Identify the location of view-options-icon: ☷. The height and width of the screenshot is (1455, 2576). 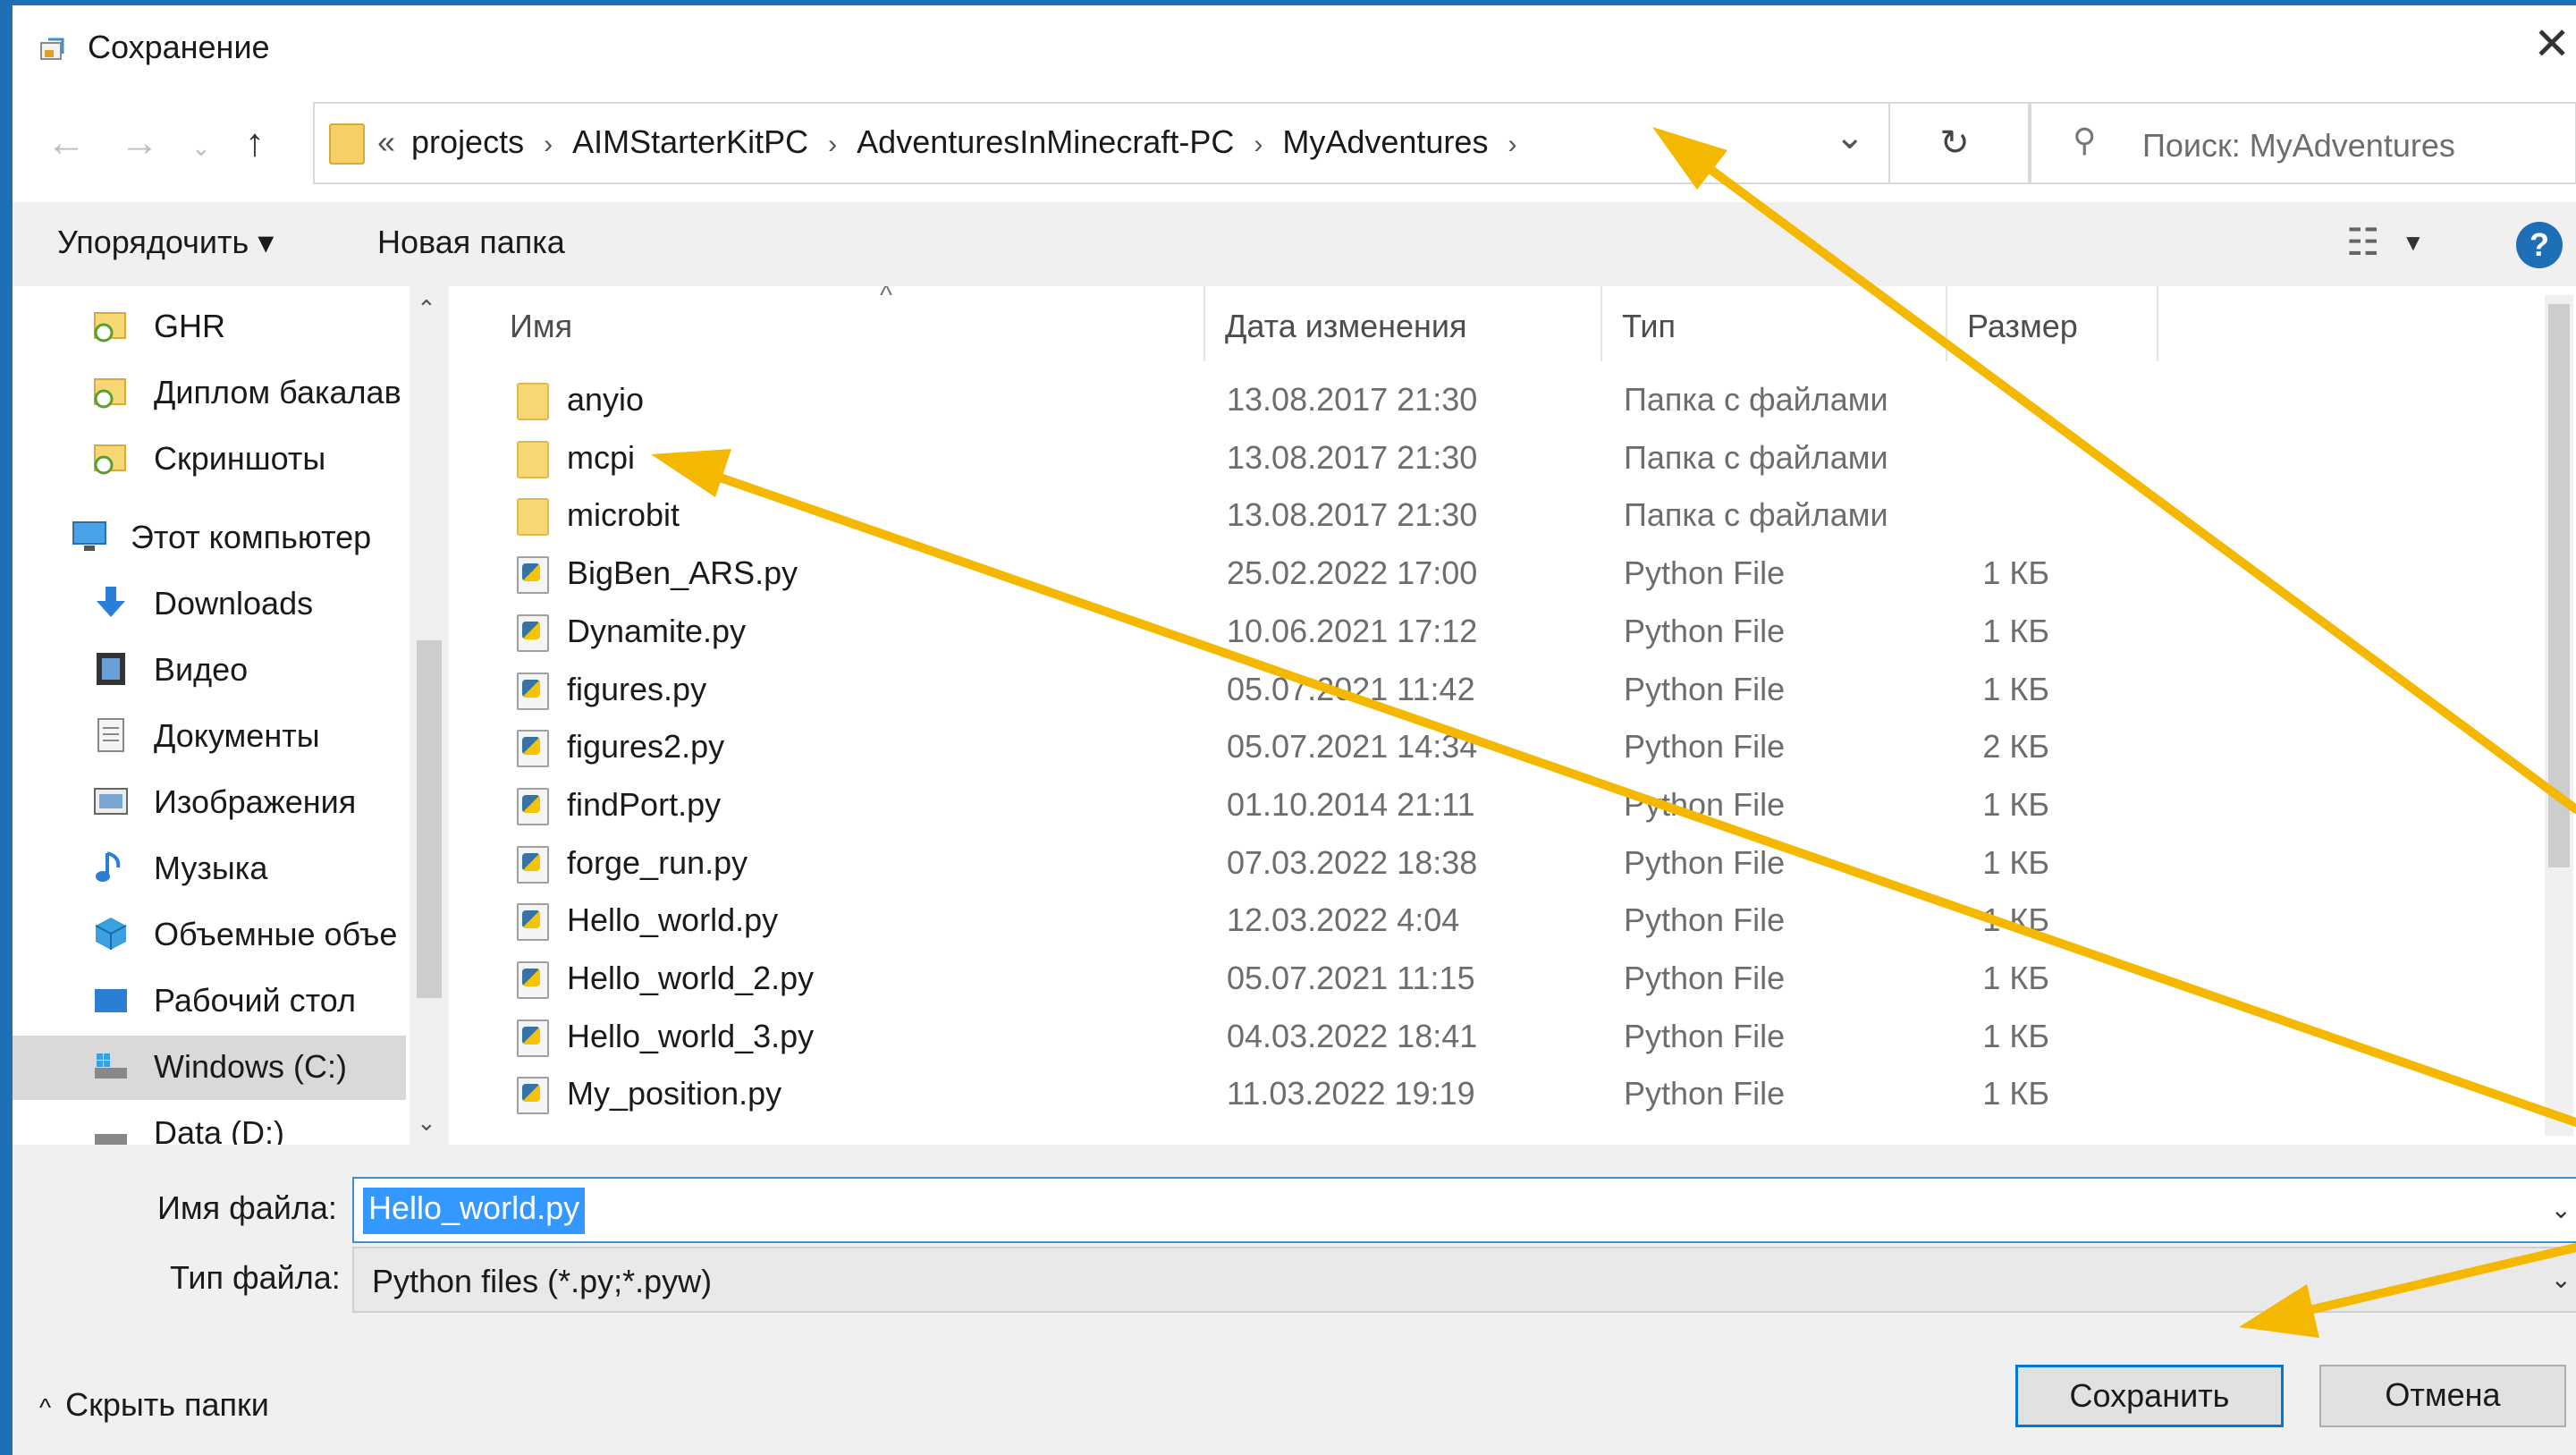
(2363, 242).